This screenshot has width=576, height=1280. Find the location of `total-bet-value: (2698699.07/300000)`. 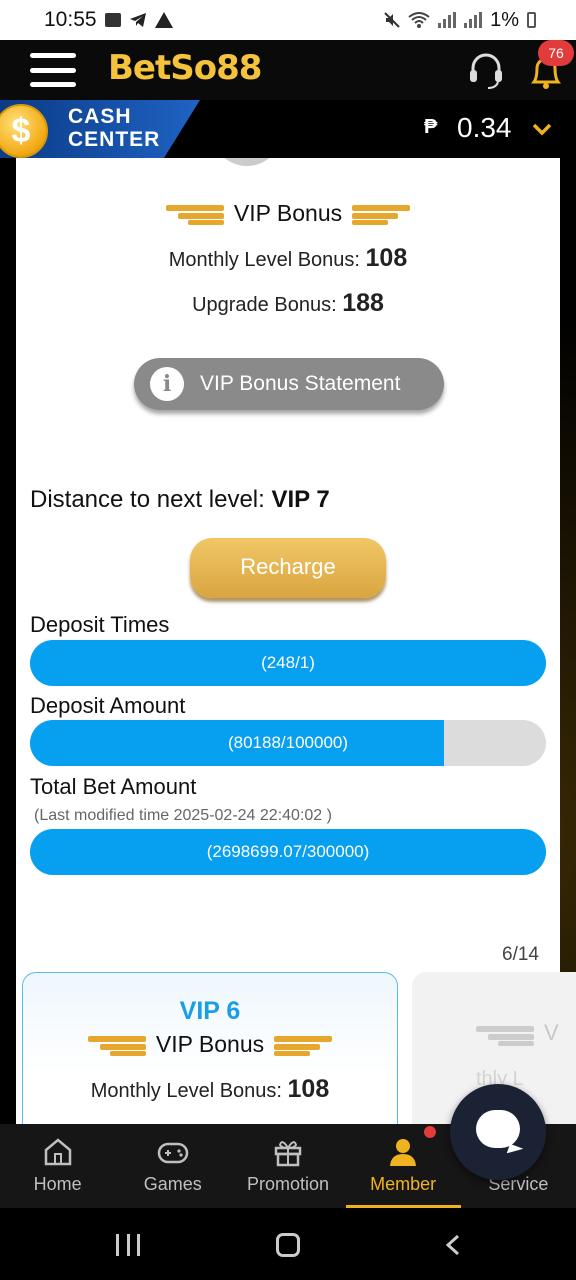

total-bet-value: (2698699.07/300000) is located at coordinates (288, 851).